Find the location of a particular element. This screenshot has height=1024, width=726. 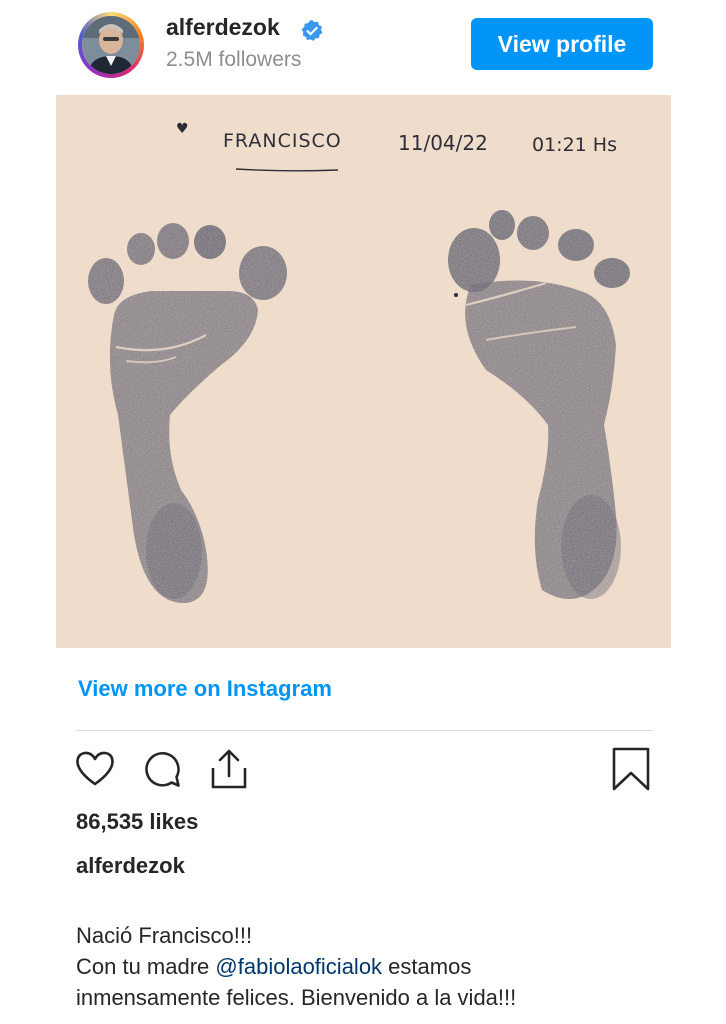

story-ring is located at coordinates (111, 45).